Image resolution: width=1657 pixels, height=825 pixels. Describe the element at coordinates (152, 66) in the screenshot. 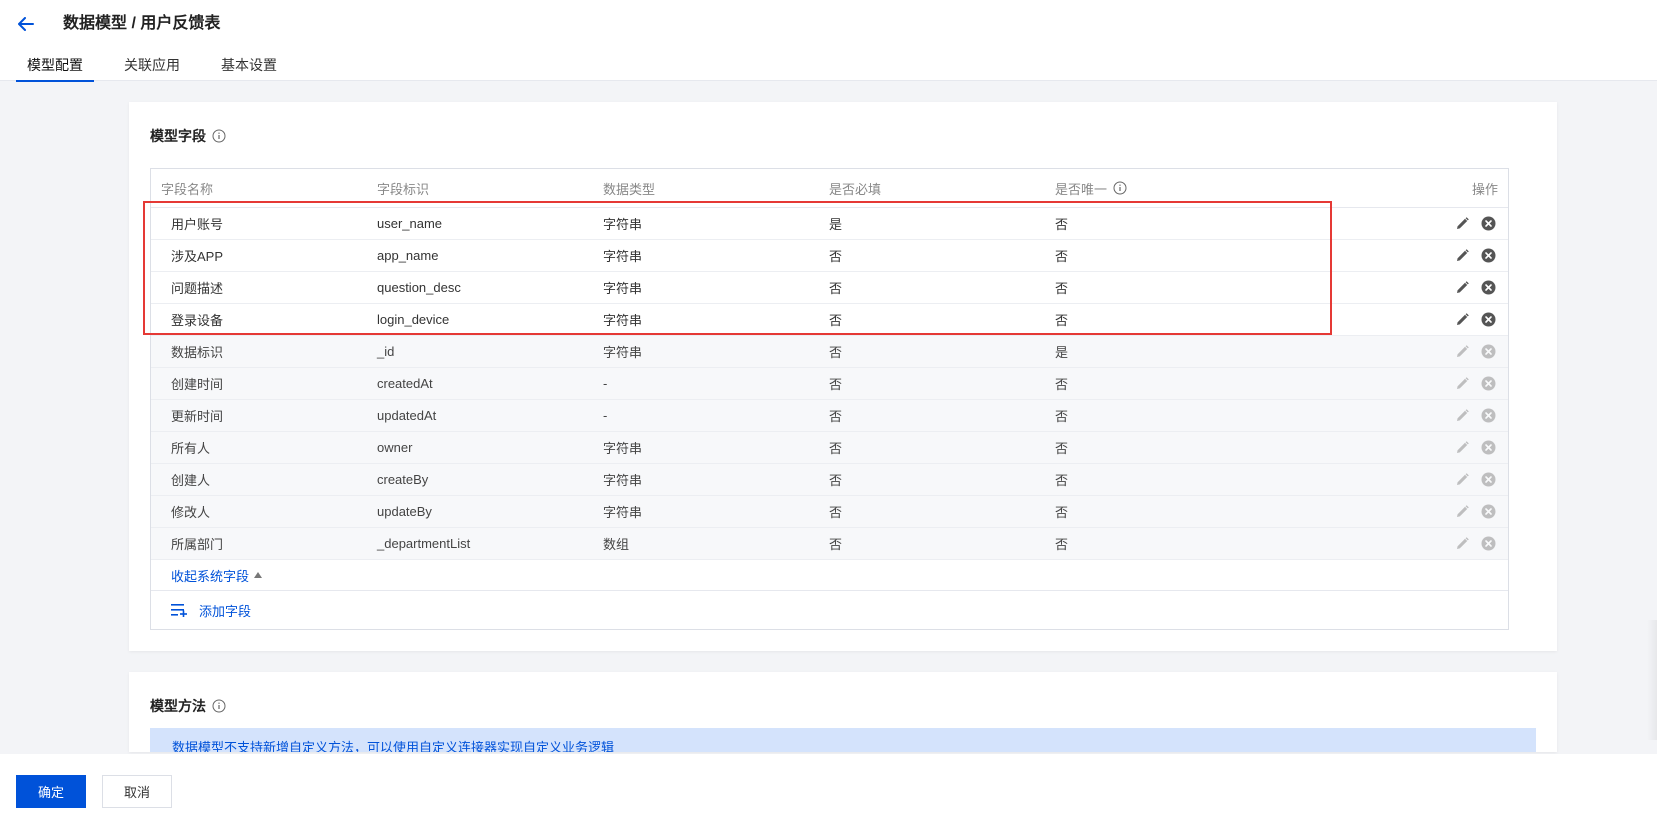

I see `tab-related-apps: 关联应用` at that location.